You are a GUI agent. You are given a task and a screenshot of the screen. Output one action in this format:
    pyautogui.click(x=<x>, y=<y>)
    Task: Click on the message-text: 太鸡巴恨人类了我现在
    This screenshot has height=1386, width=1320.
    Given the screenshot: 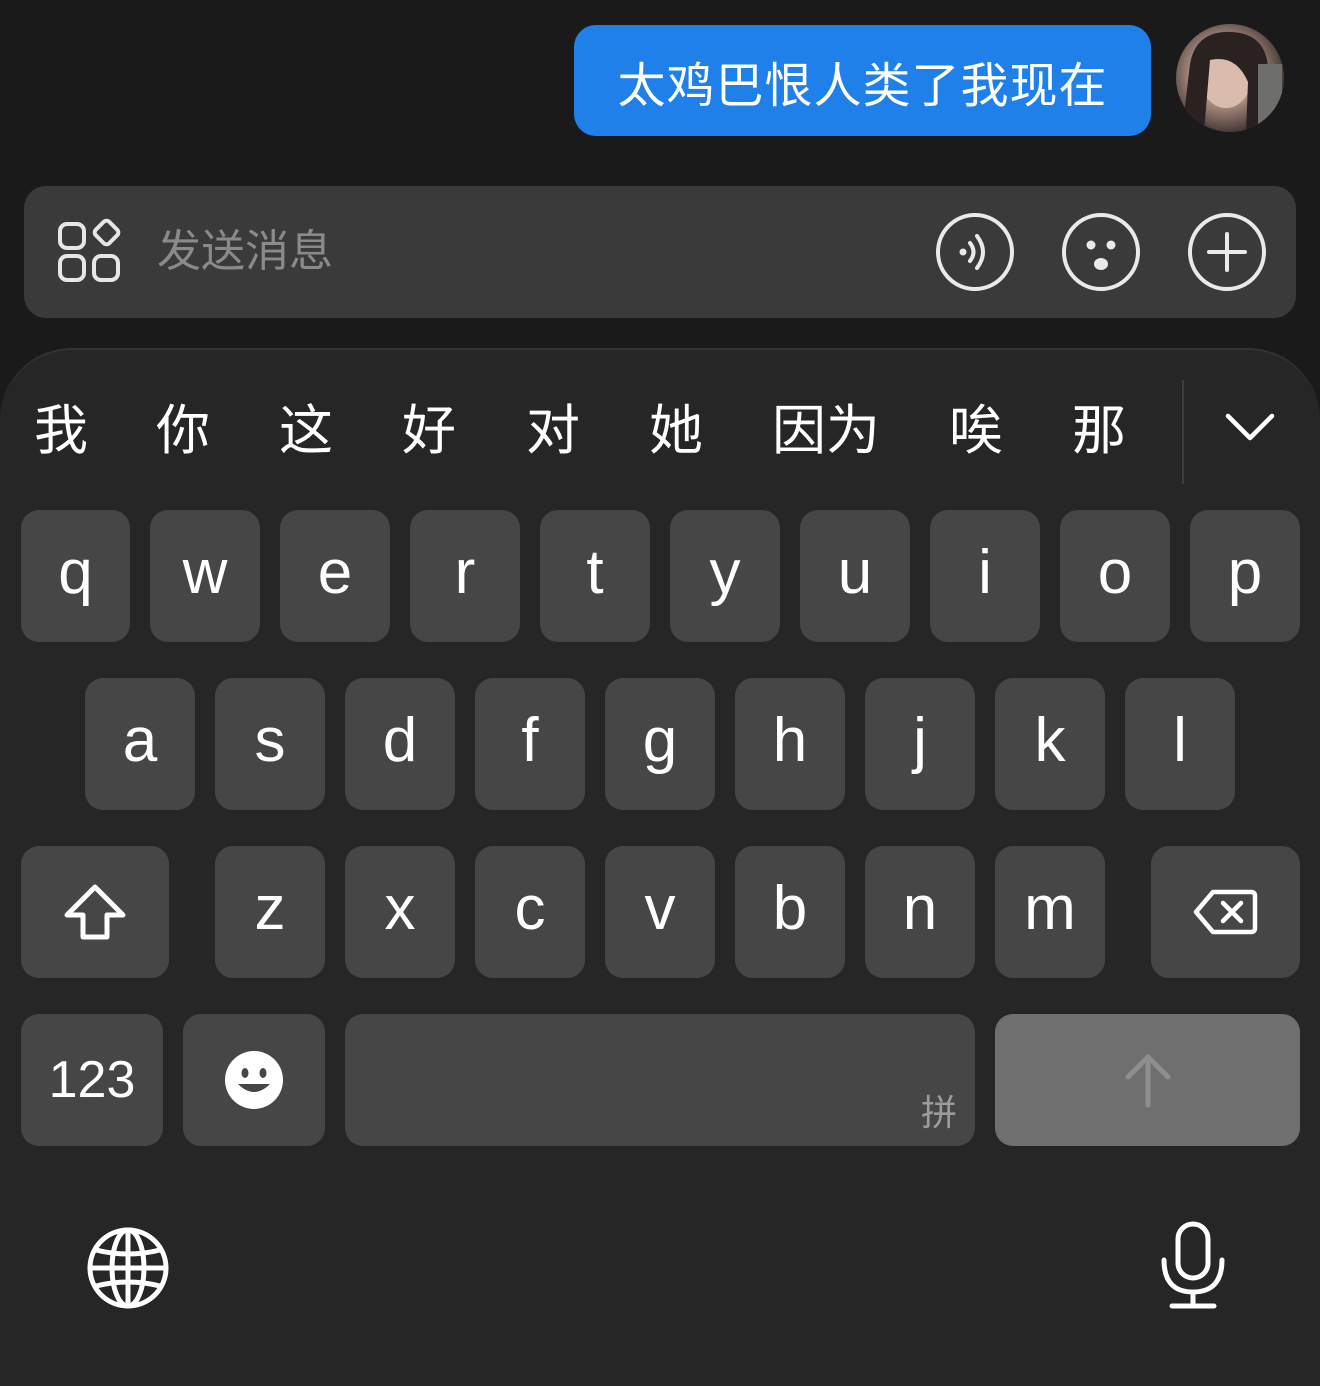 What is the action you would take?
    pyautogui.click(x=862, y=85)
    